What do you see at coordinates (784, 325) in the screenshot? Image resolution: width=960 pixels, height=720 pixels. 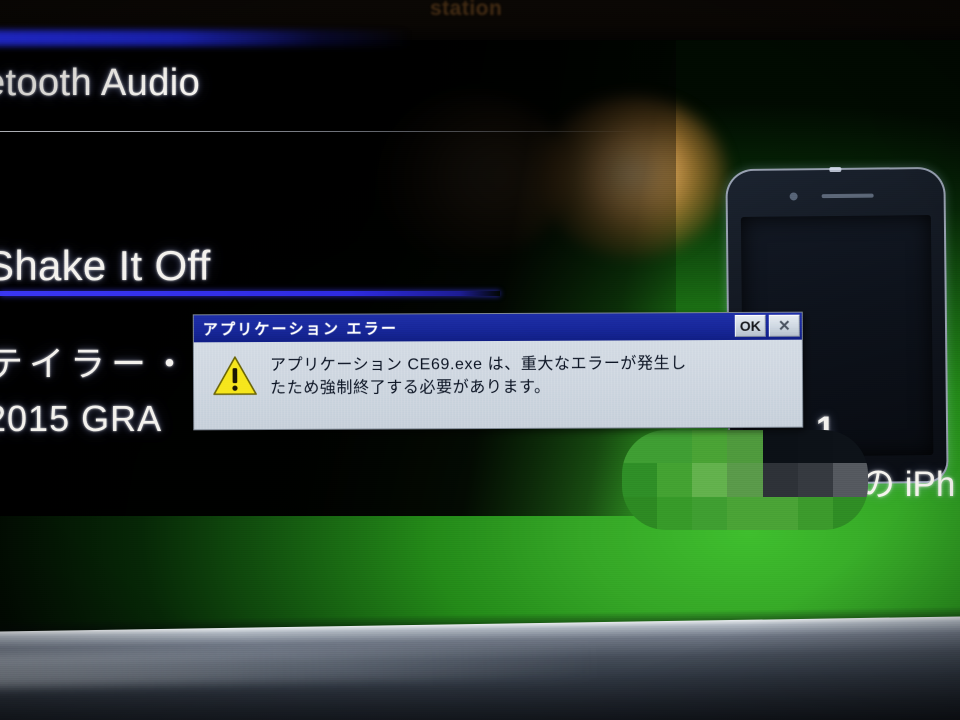 I see `close-icon: ✕` at bounding box center [784, 325].